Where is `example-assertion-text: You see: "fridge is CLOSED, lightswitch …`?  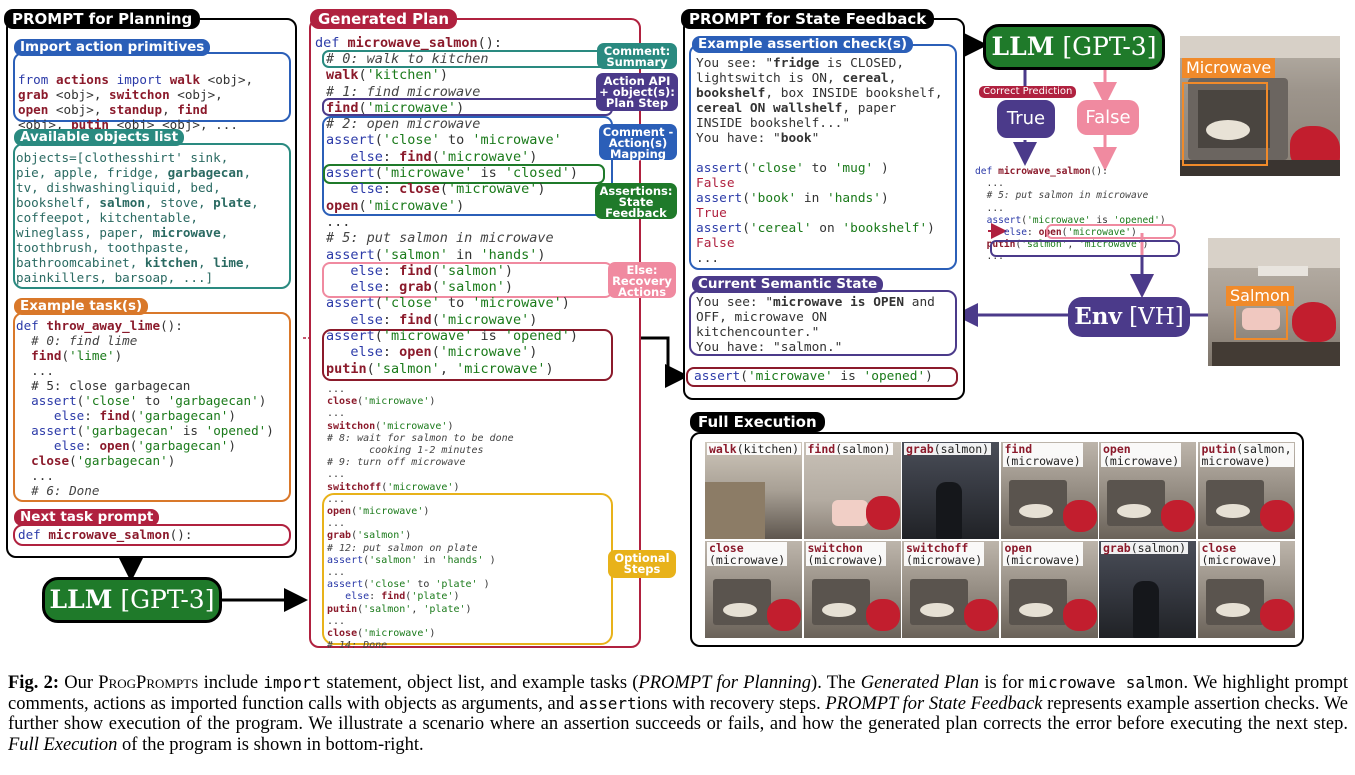
example-assertion-text: You see: "fridge is CLOSED, lightswitch … is located at coordinates (819, 161).